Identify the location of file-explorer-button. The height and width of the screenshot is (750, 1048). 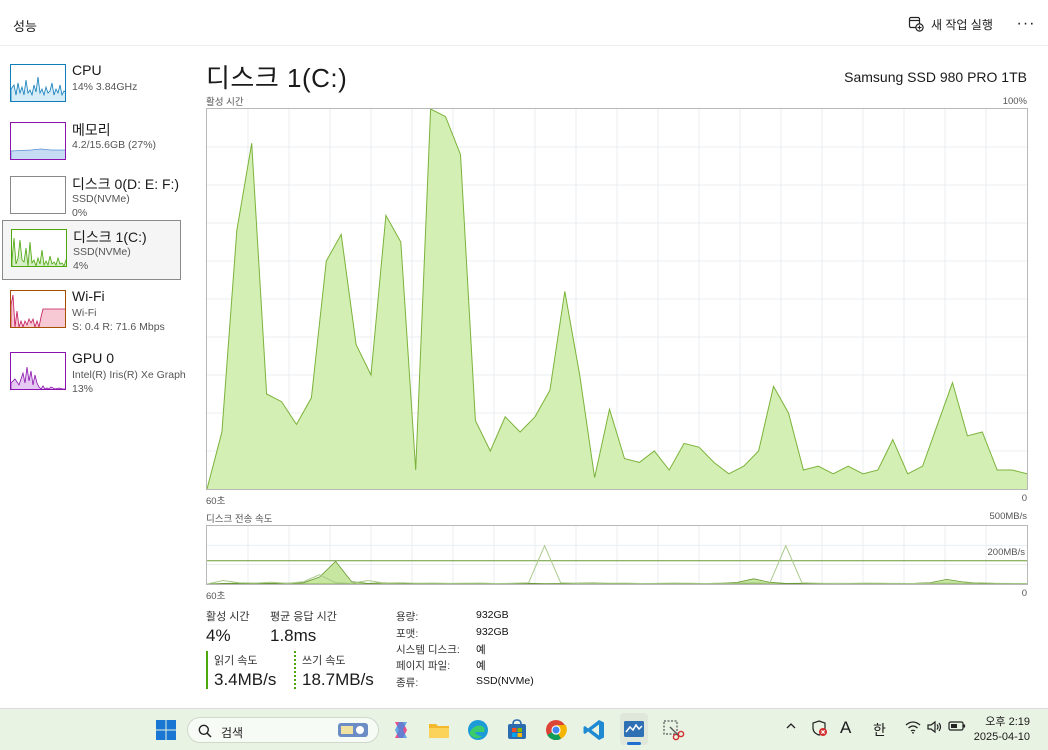
(439, 730).